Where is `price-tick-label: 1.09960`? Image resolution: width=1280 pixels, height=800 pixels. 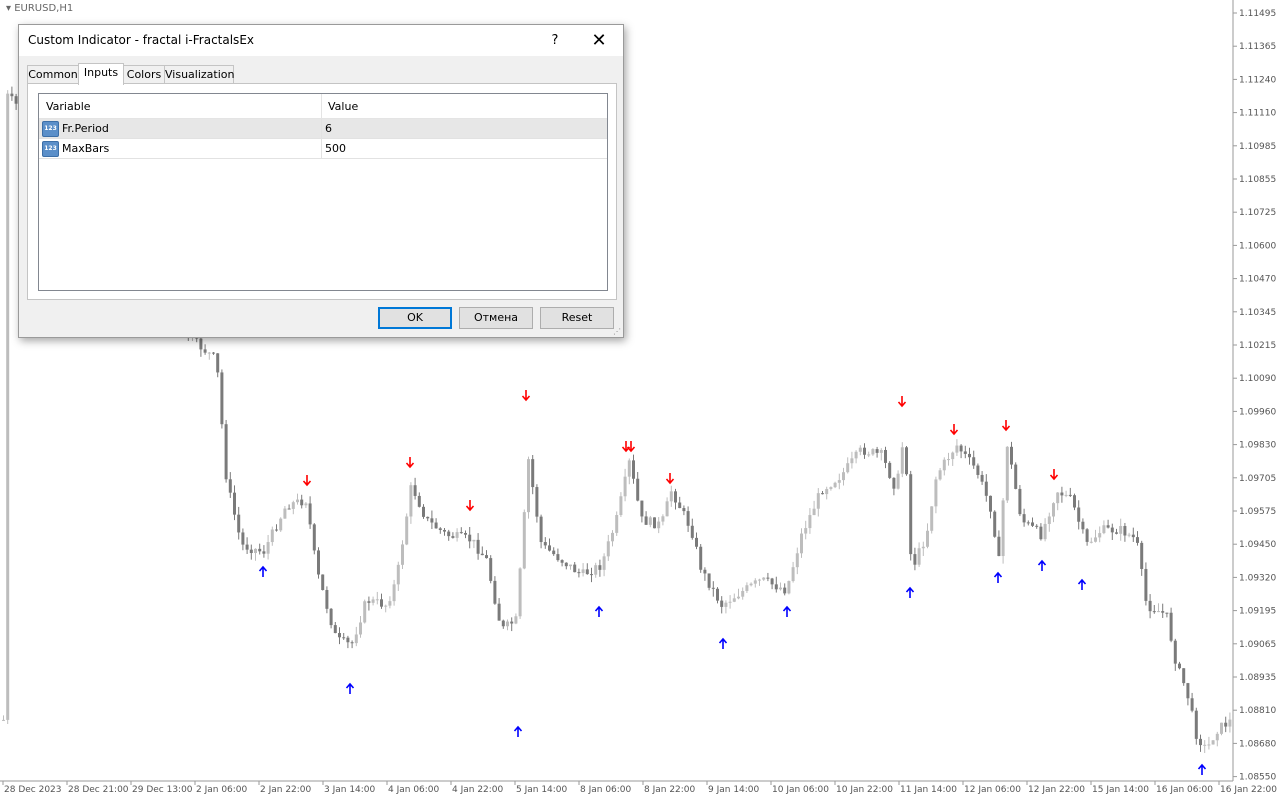
price-tick-label: 1.09960 is located at coordinates (1257, 412).